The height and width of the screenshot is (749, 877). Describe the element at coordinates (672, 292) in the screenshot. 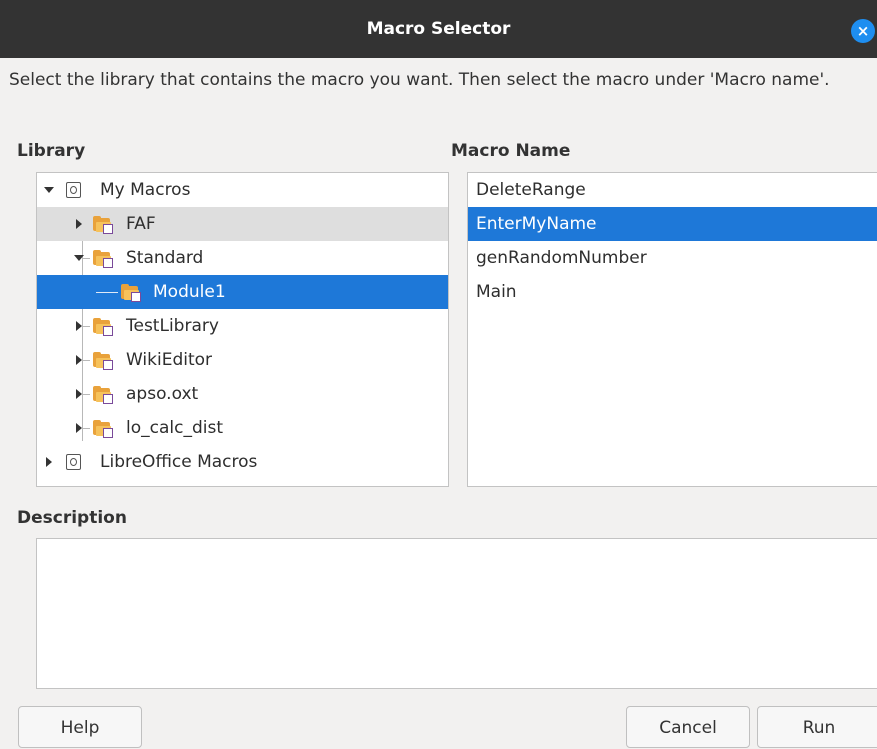

I see `macro-item-main: Main` at that location.